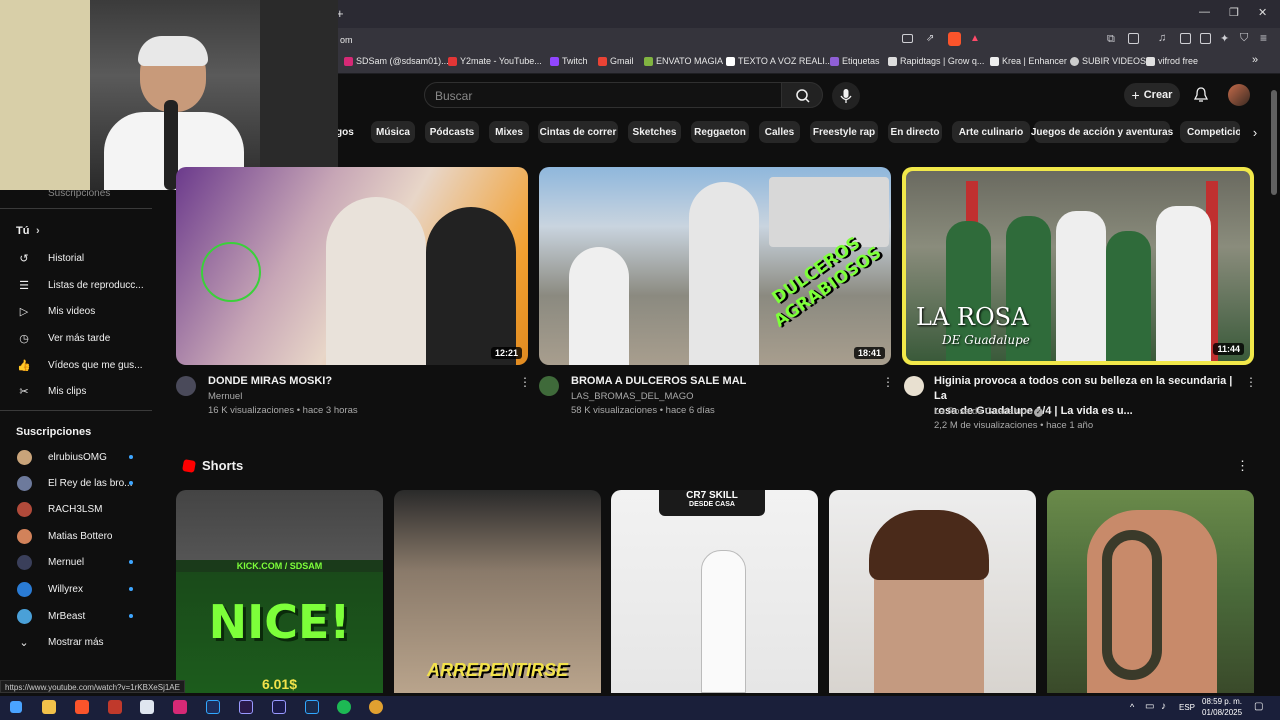 Image resolution: width=1280 pixels, height=720 pixels. I want to click on vertical-scrollbar, so click(1274, 142).